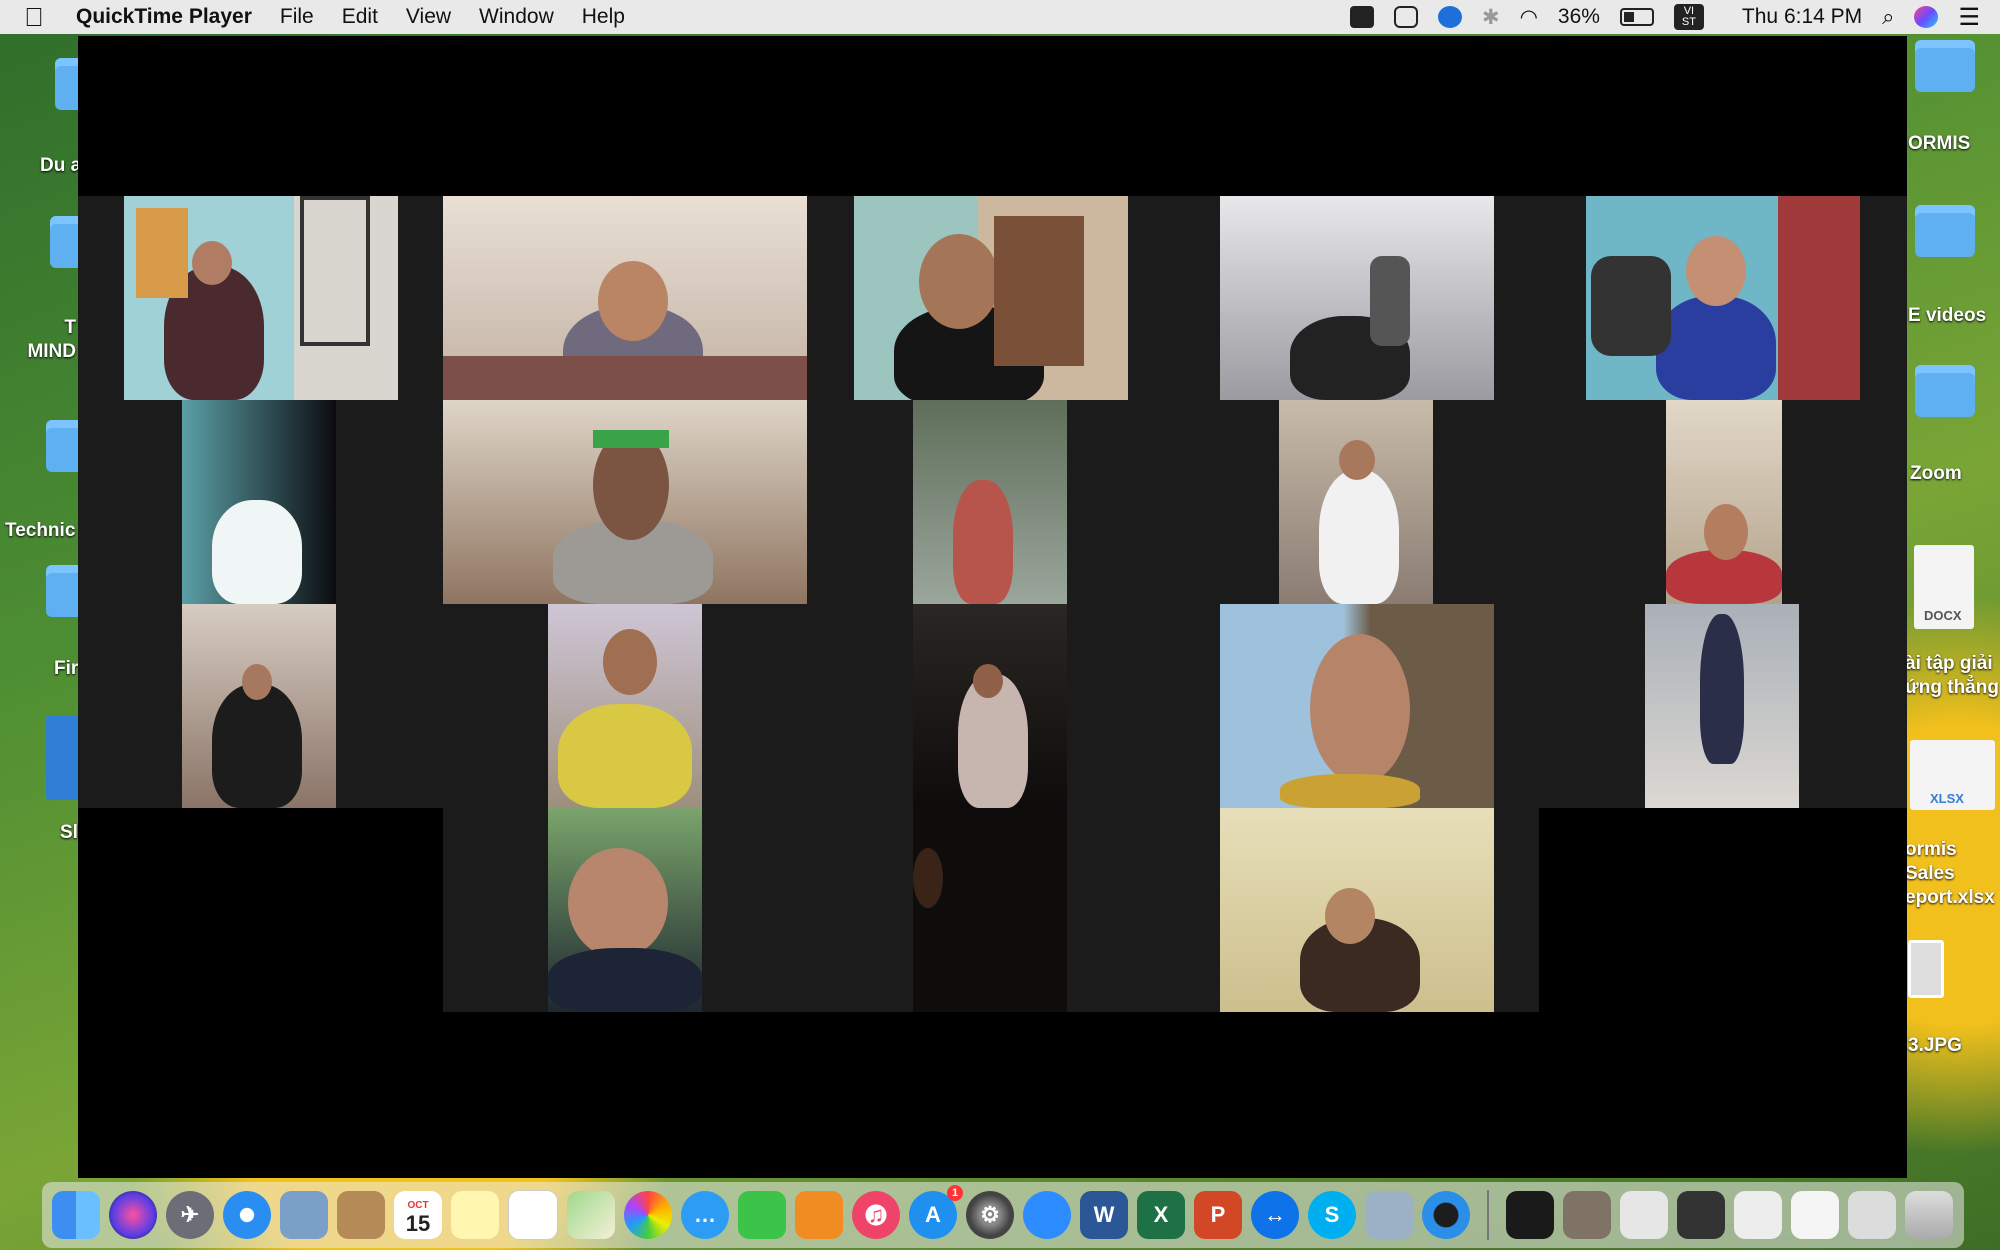 The width and height of the screenshot is (2000, 1250). Describe the element at coordinates (1446, 1215) in the screenshot. I see `quicktime-icon` at that location.